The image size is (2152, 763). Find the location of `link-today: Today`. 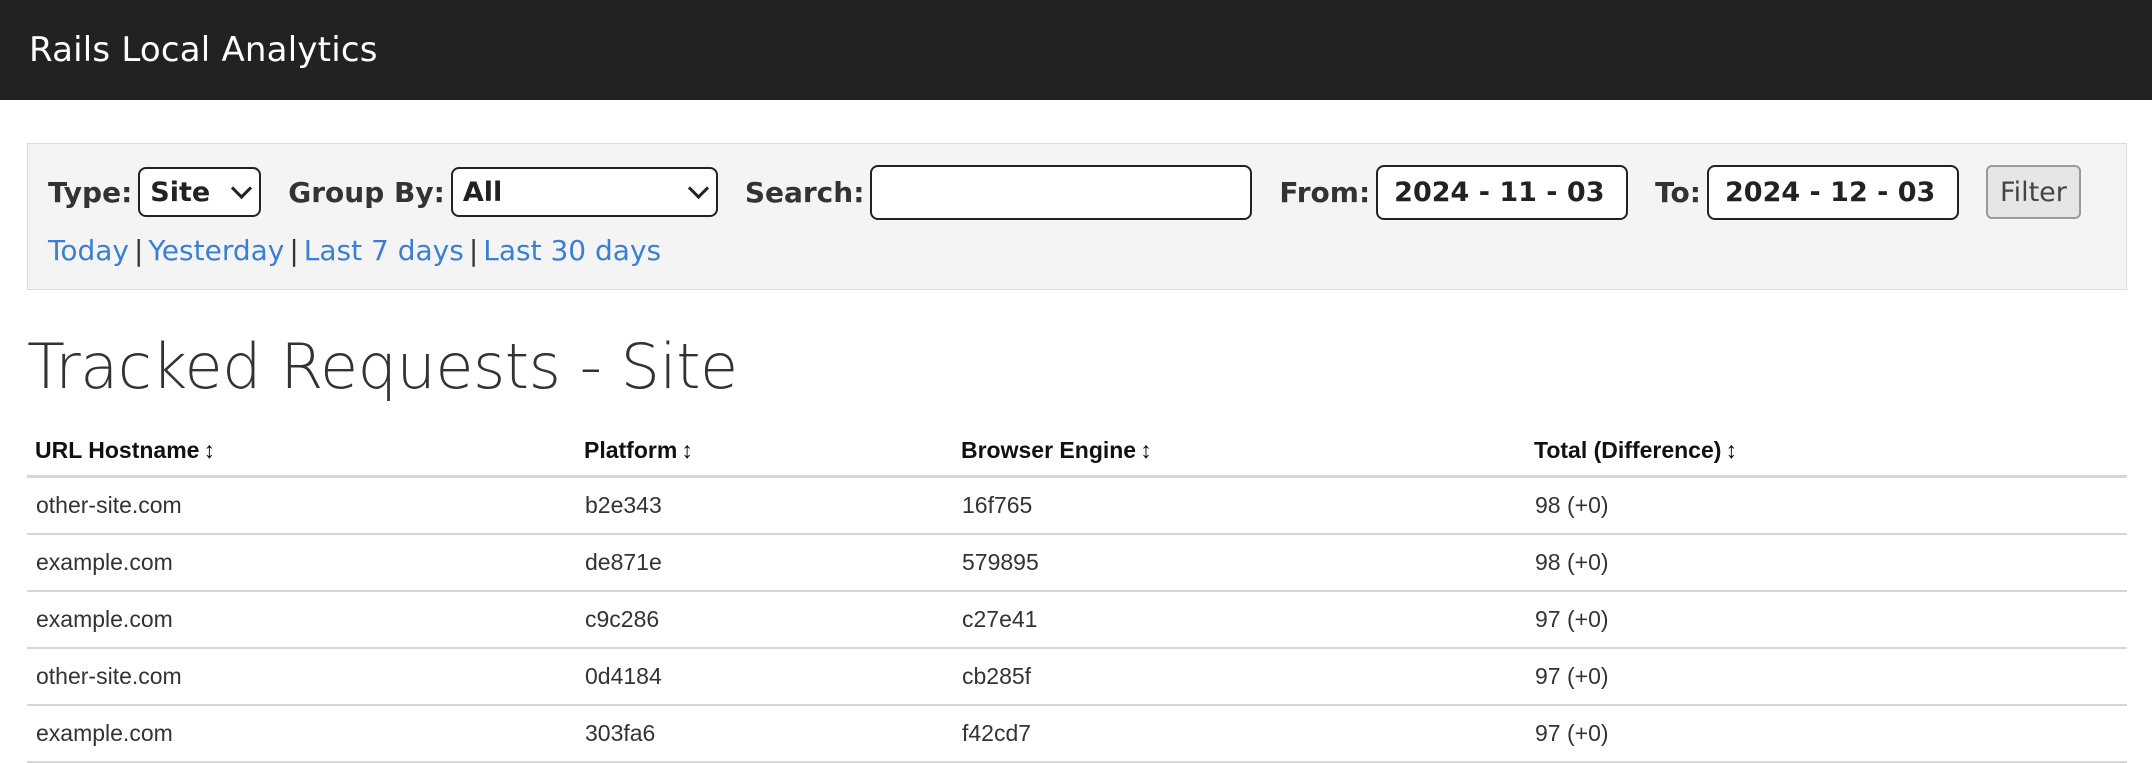

link-today: Today is located at coordinates (88, 250).